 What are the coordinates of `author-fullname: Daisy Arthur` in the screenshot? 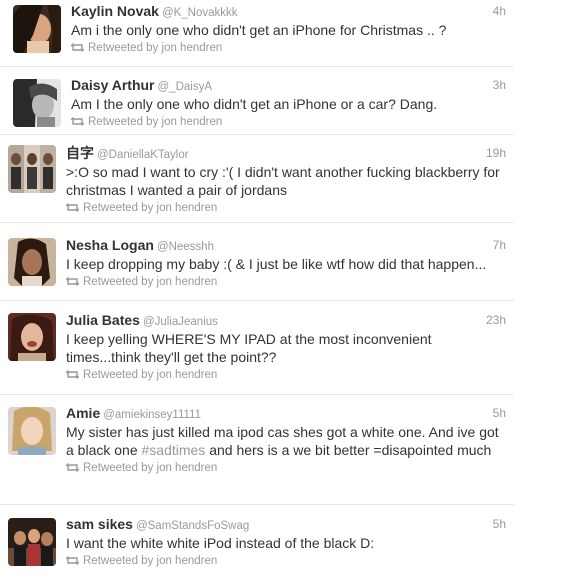 It's located at (113, 85).